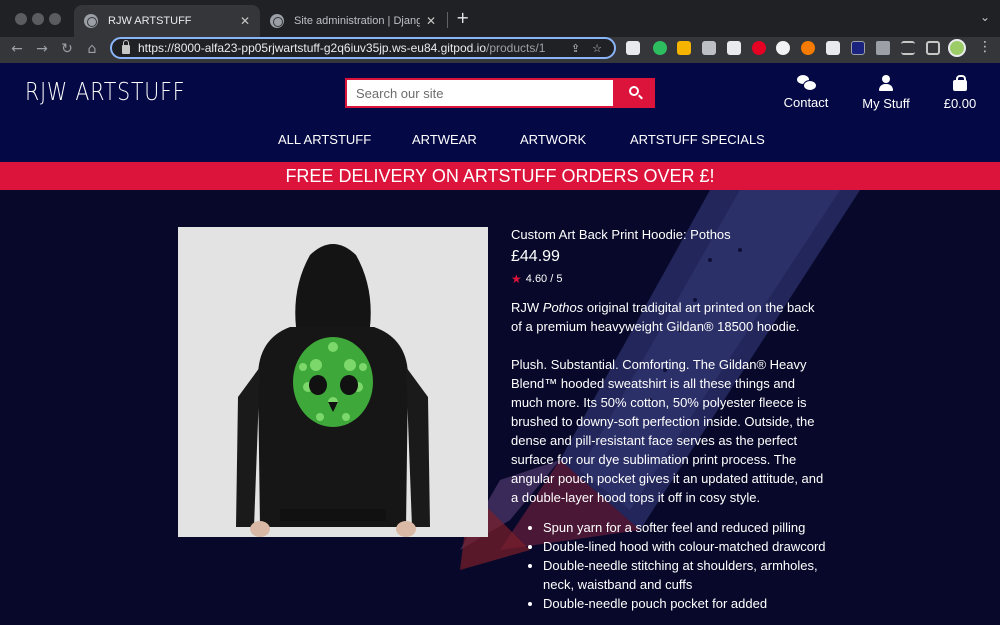  Describe the element at coordinates (806, 102) in the screenshot. I see `contact-label: Contact` at that location.